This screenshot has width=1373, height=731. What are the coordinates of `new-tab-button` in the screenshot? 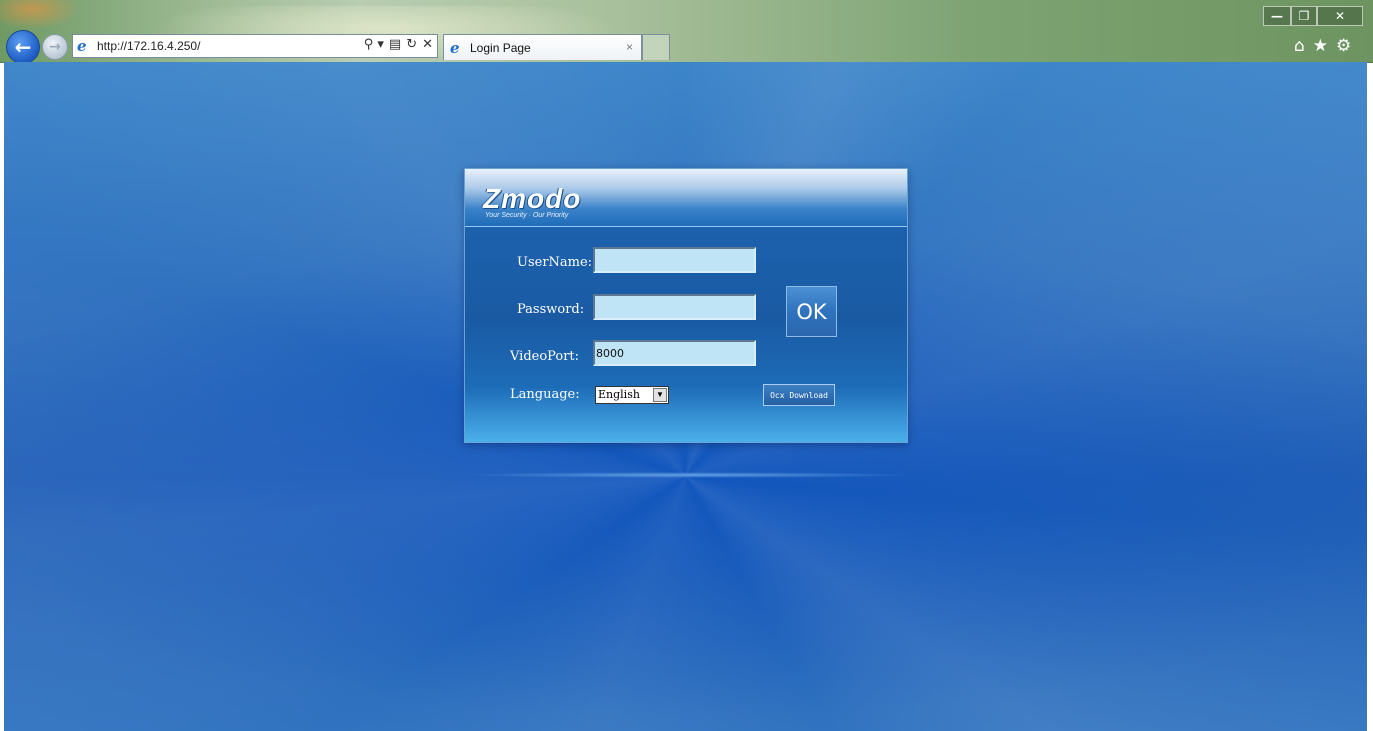 It's located at (656, 47).